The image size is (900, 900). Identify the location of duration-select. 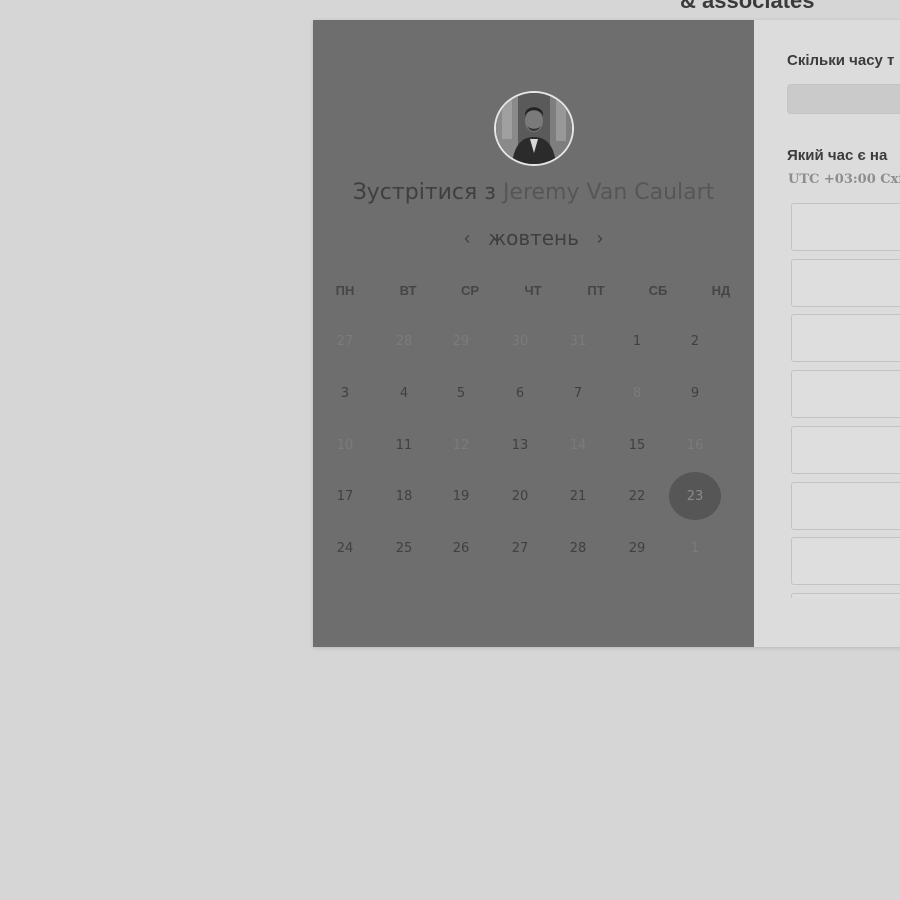
(843, 99).